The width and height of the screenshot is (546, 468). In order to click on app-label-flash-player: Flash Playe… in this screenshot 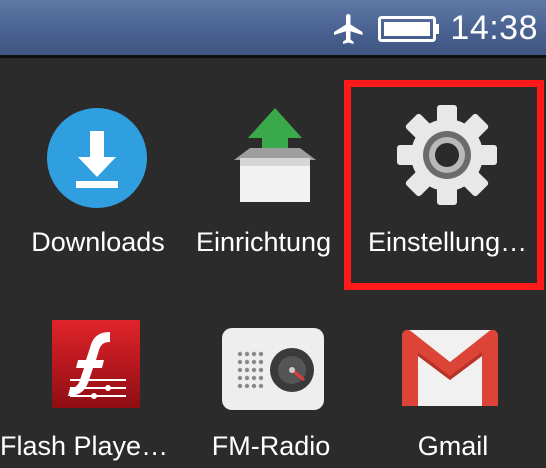, I will do `click(84, 446)`.